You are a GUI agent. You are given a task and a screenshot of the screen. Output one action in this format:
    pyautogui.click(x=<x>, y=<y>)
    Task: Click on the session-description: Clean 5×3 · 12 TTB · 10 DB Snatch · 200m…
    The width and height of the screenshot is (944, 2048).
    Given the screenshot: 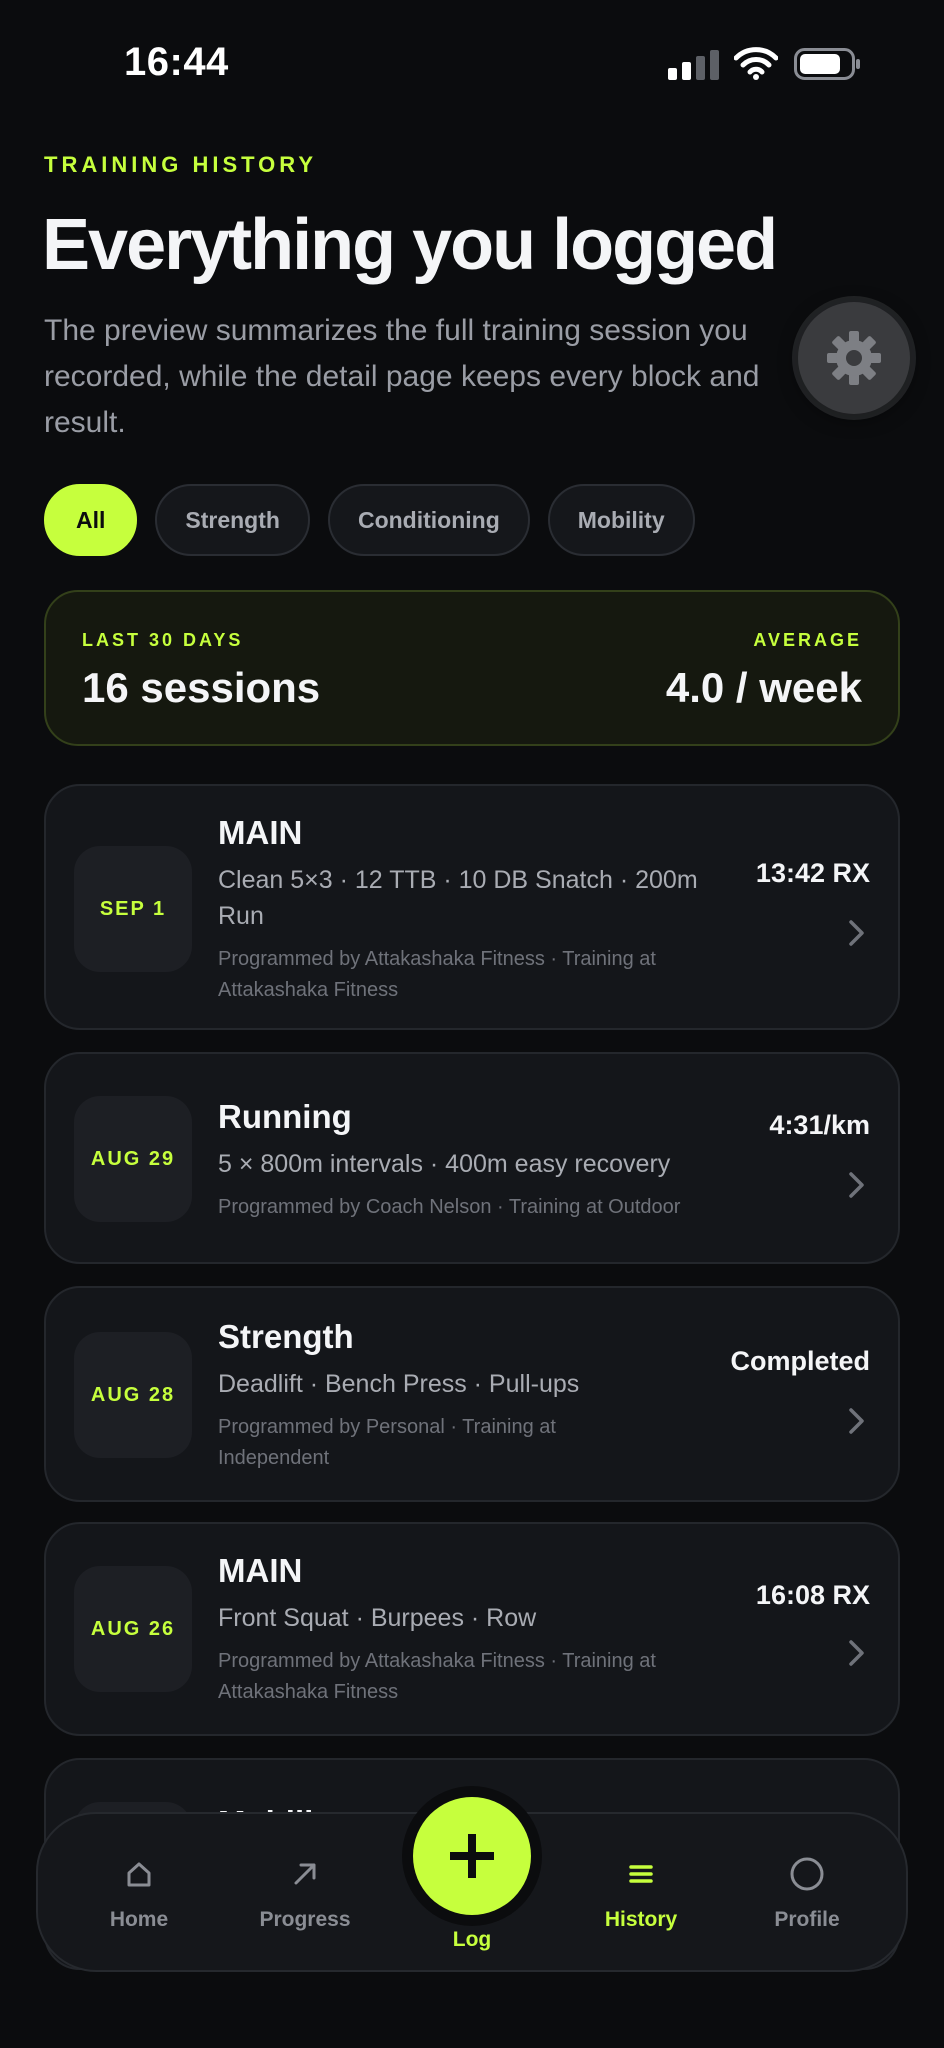 What is the action you would take?
    pyautogui.click(x=458, y=898)
    